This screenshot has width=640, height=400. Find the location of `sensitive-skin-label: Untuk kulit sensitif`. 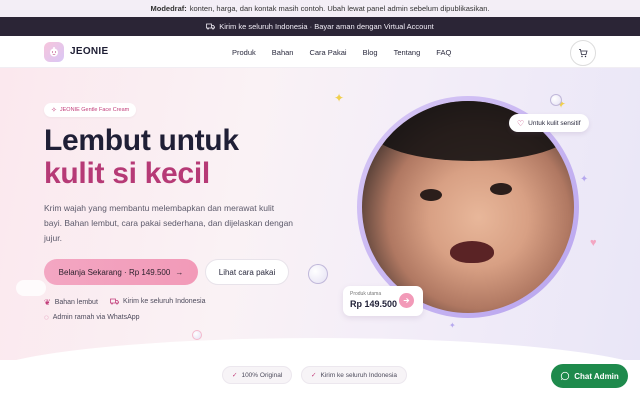

sensitive-skin-label: Untuk kulit sensitif is located at coordinates (554, 123).